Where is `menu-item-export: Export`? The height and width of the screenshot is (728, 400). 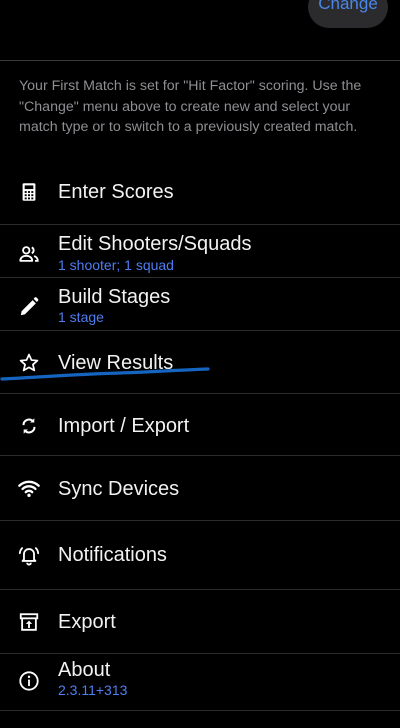 menu-item-export: Export is located at coordinates (200, 621).